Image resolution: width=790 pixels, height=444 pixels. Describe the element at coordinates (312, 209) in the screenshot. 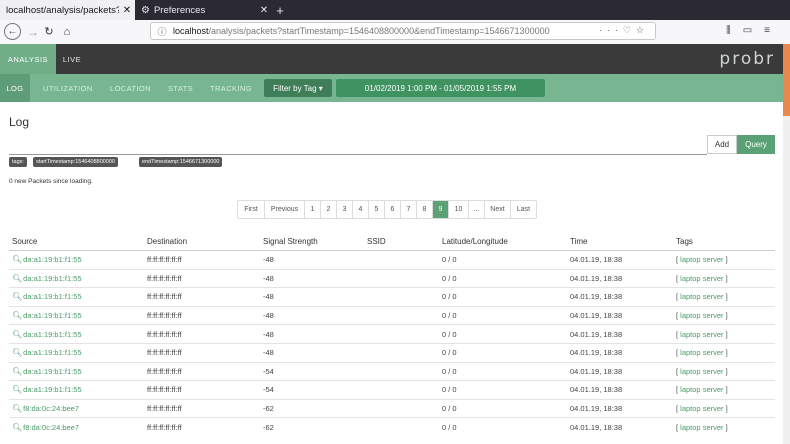

I see `page-1: 1` at that location.